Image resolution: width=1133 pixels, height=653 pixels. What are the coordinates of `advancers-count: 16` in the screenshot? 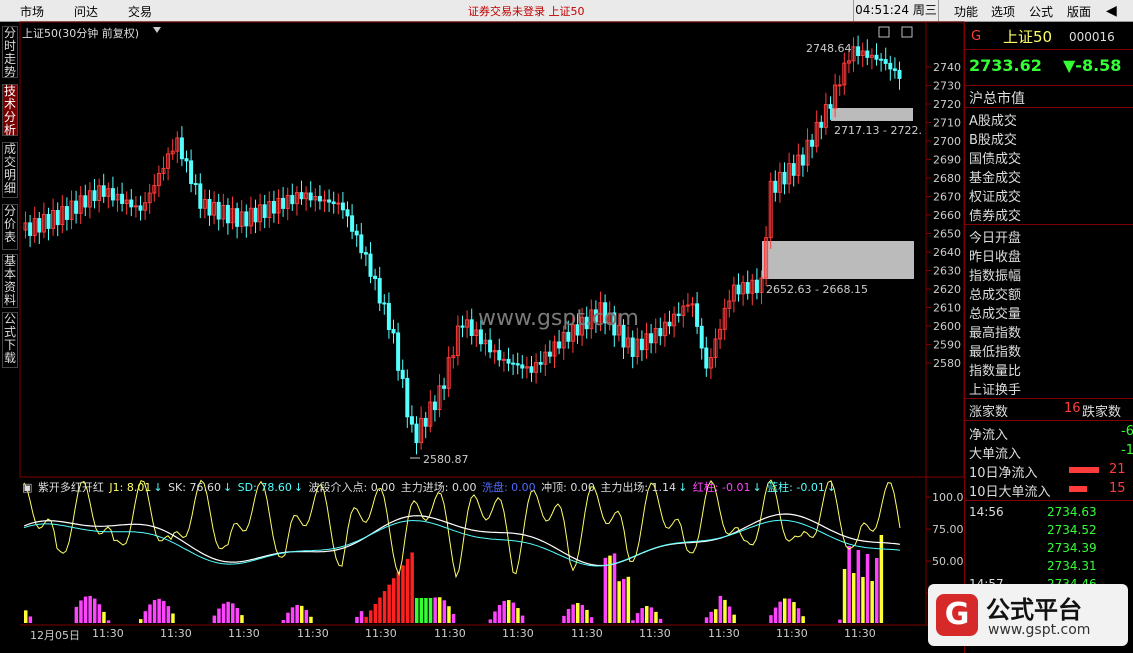 It's located at (1072, 408).